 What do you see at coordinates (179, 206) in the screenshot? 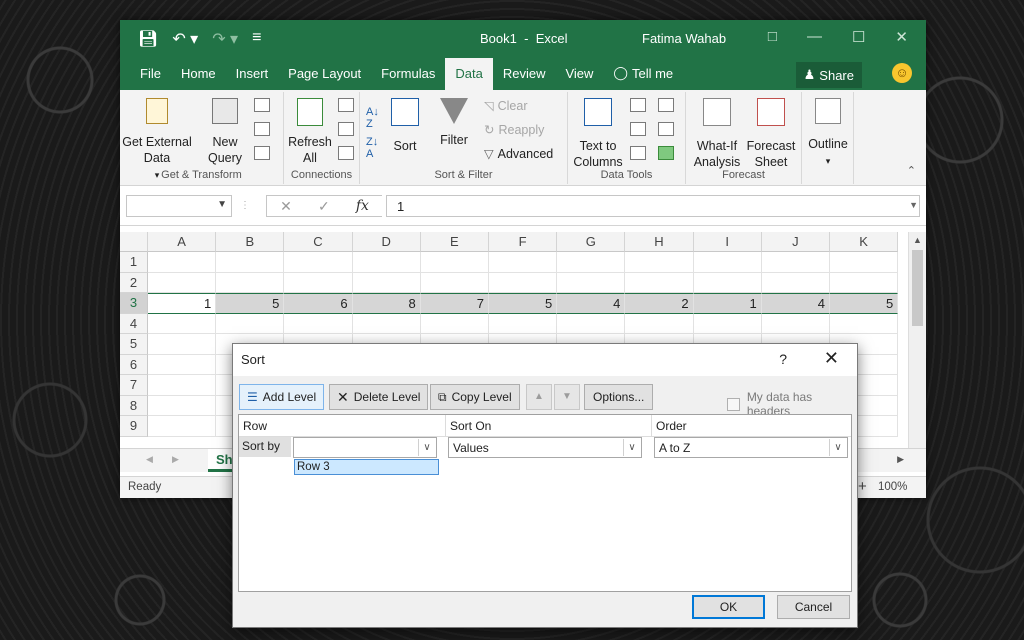
I see `name-box: ▼` at bounding box center [179, 206].